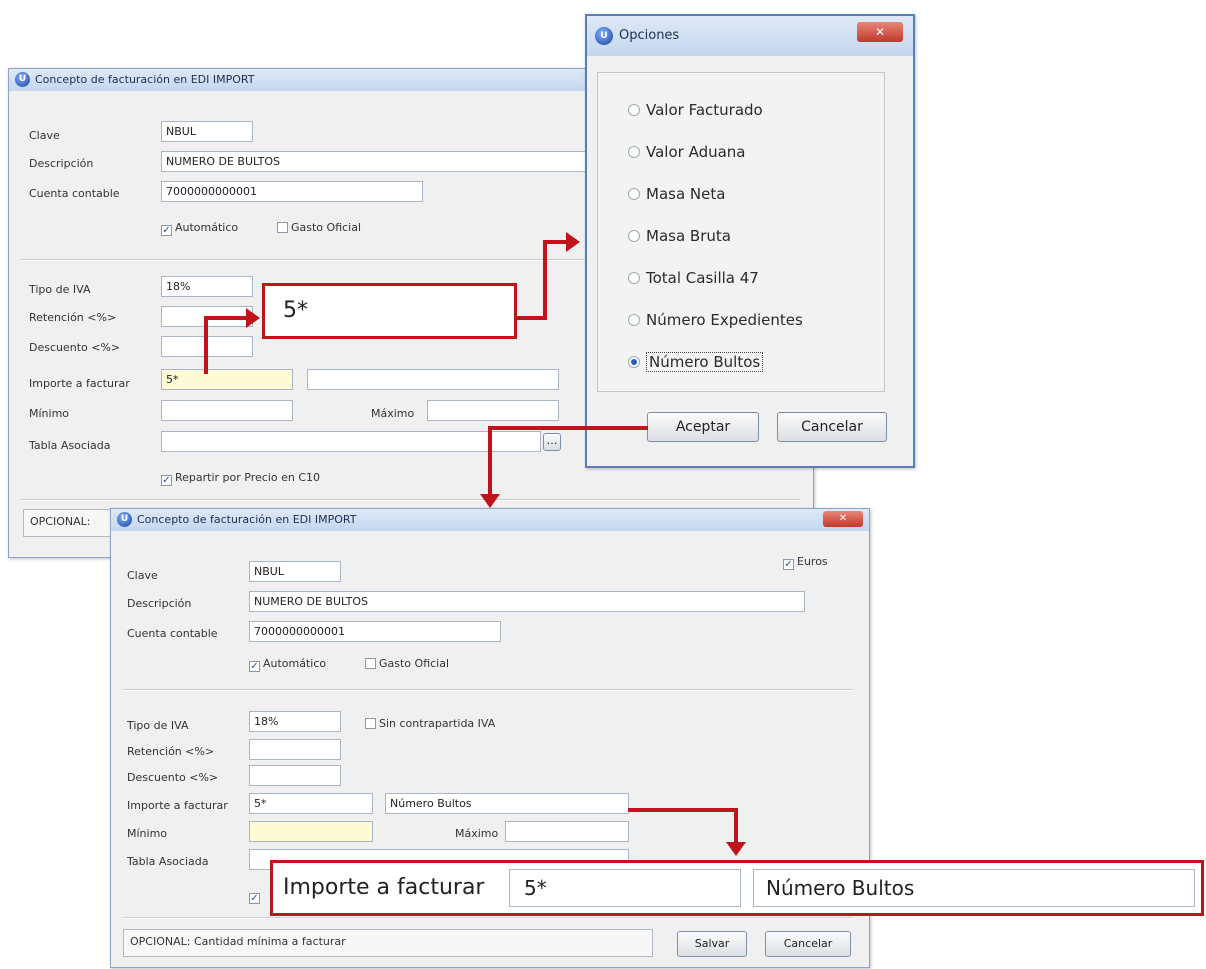 This screenshot has width=1206, height=969. Describe the element at coordinates (384, 887) in the screenshot. I see `callout-label: Importe a facturar` at that location.